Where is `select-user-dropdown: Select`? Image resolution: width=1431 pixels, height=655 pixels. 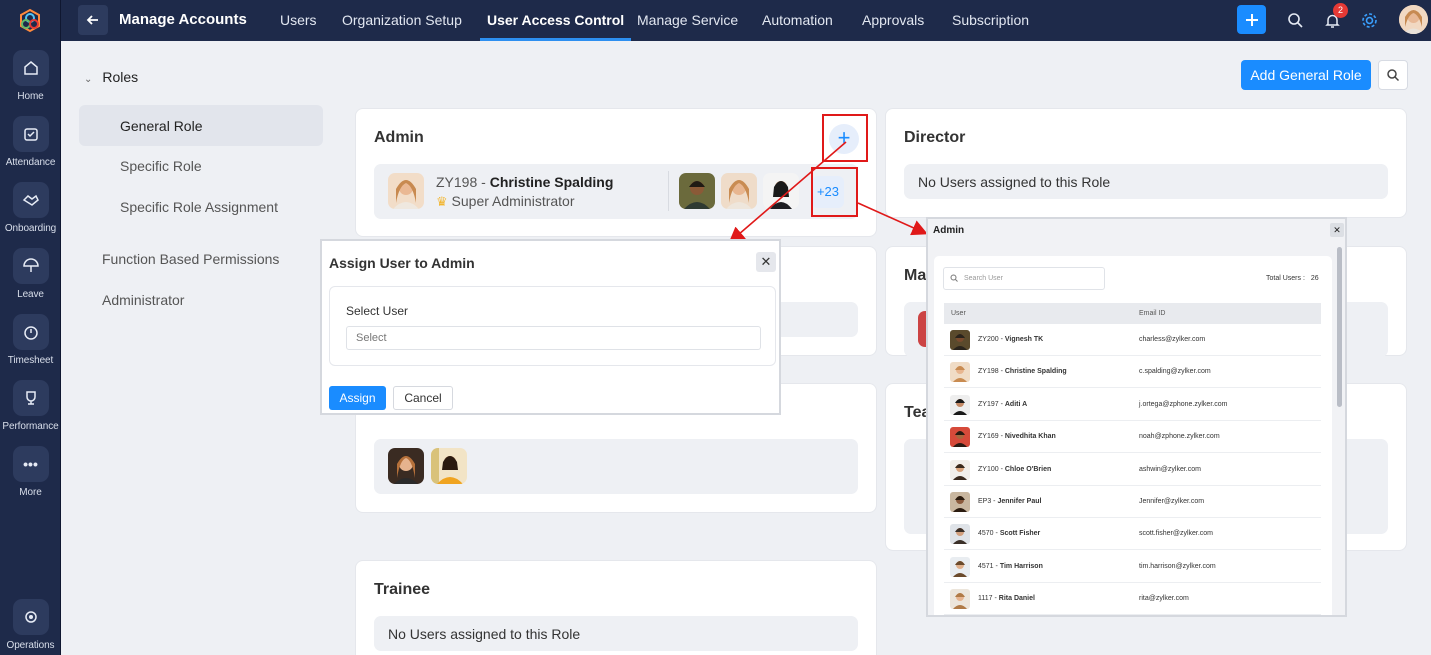 select-user-dropdown: Select is located at coordinates (553, 338).